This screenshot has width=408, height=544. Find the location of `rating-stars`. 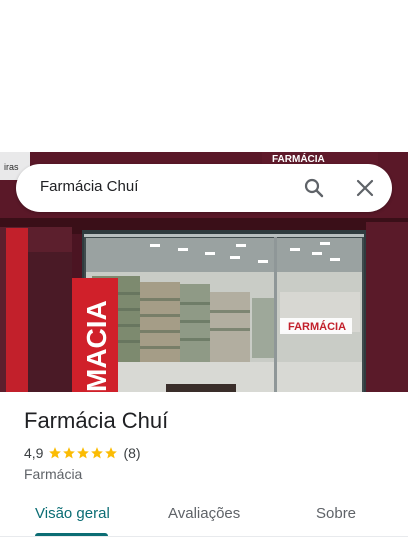

rating-stars is located at coordinates (83, 453).